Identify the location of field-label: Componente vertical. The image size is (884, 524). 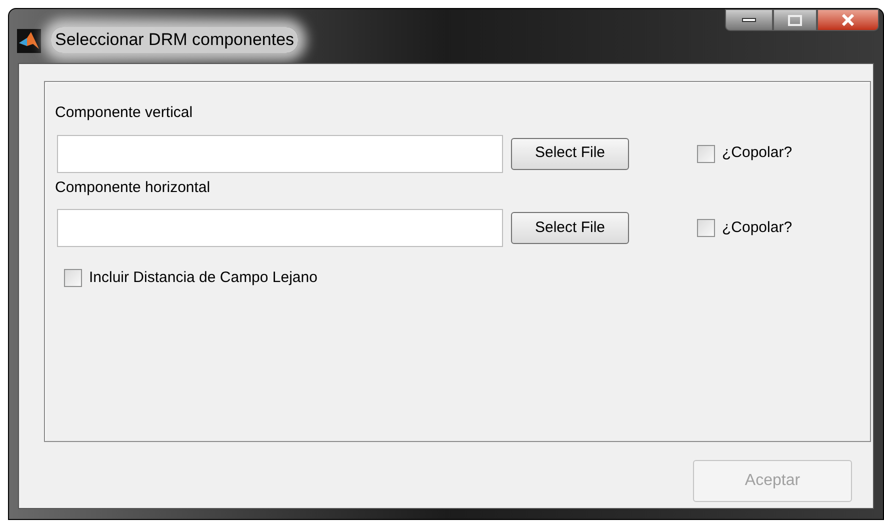
(124, 113).